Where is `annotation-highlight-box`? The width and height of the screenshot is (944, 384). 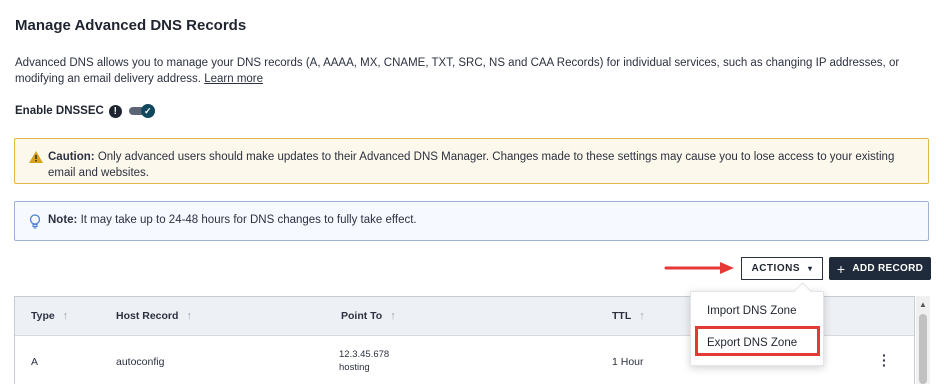 annotation-highlight-box is located at coordinates (757, 341).